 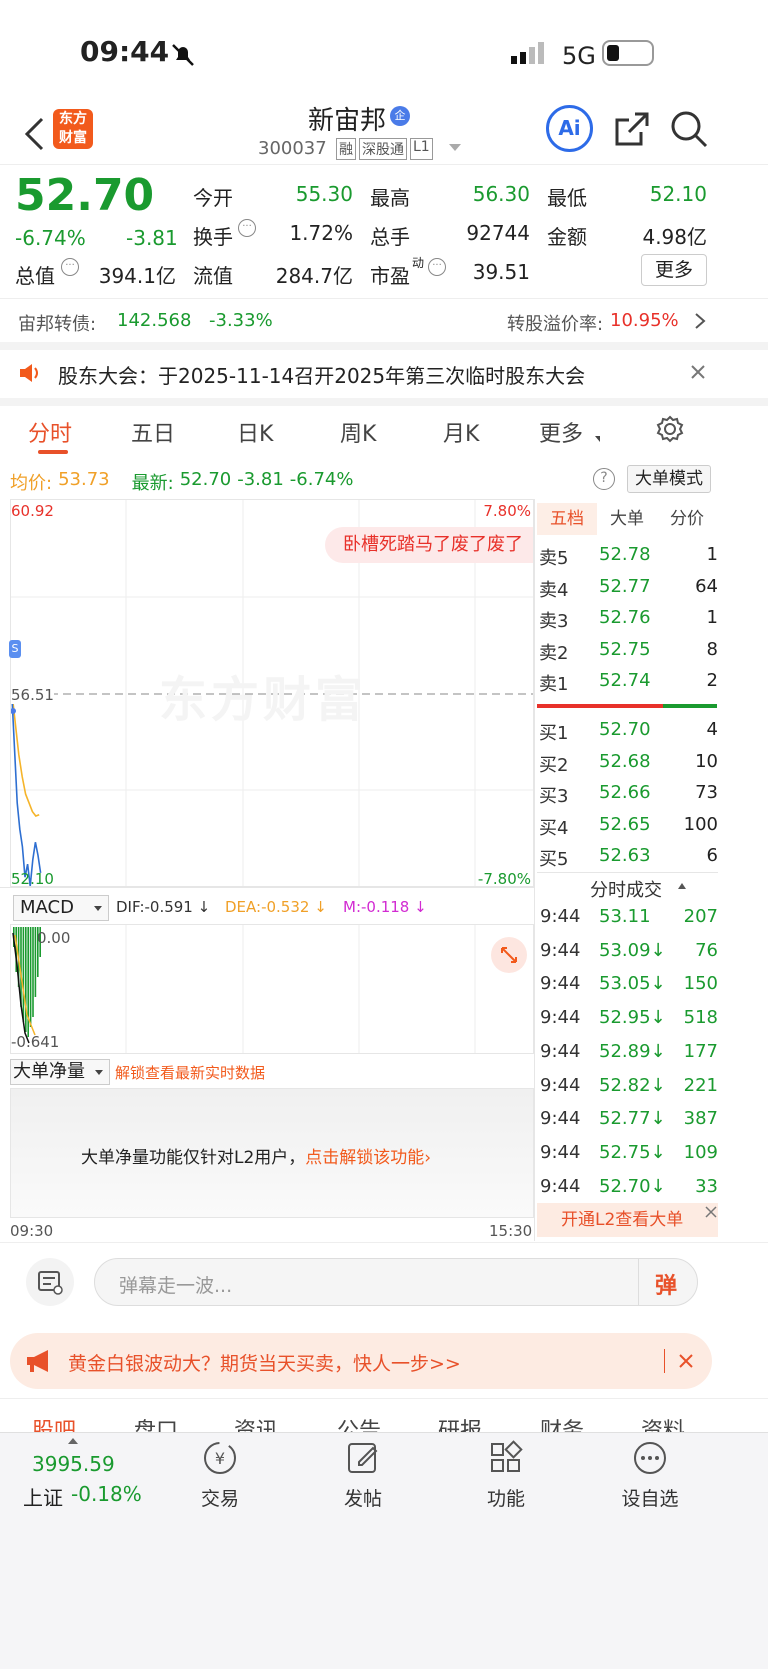 What do you see at coordinates (60, 1072) in the screenshot?
I see `bigorder-selector: 大单净量` at bounding box center [60, 1072].